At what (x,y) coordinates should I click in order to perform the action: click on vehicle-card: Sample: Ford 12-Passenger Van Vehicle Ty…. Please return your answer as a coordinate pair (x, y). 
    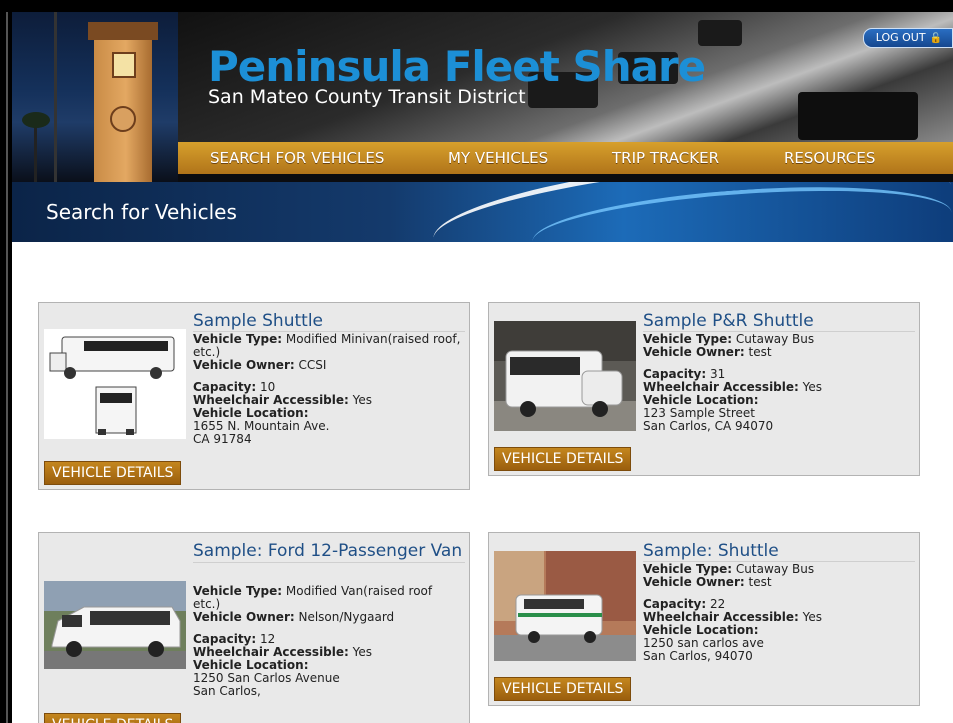
    Looking at the image, I should click on (254, 627).